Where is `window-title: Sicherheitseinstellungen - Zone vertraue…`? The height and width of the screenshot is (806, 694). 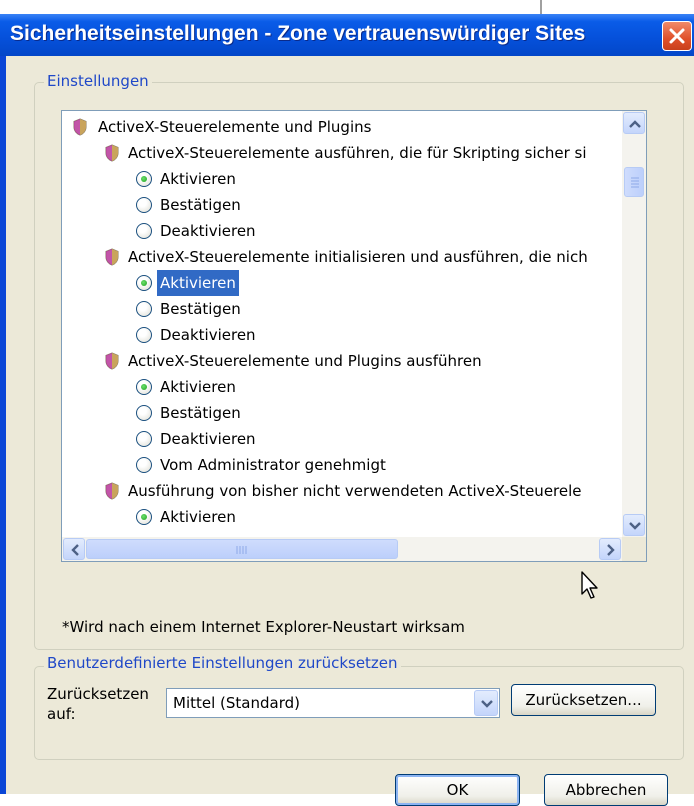
window-title: Sicherheitseinstellungen - Zone vertraue… is located at coordinates (298, 33).